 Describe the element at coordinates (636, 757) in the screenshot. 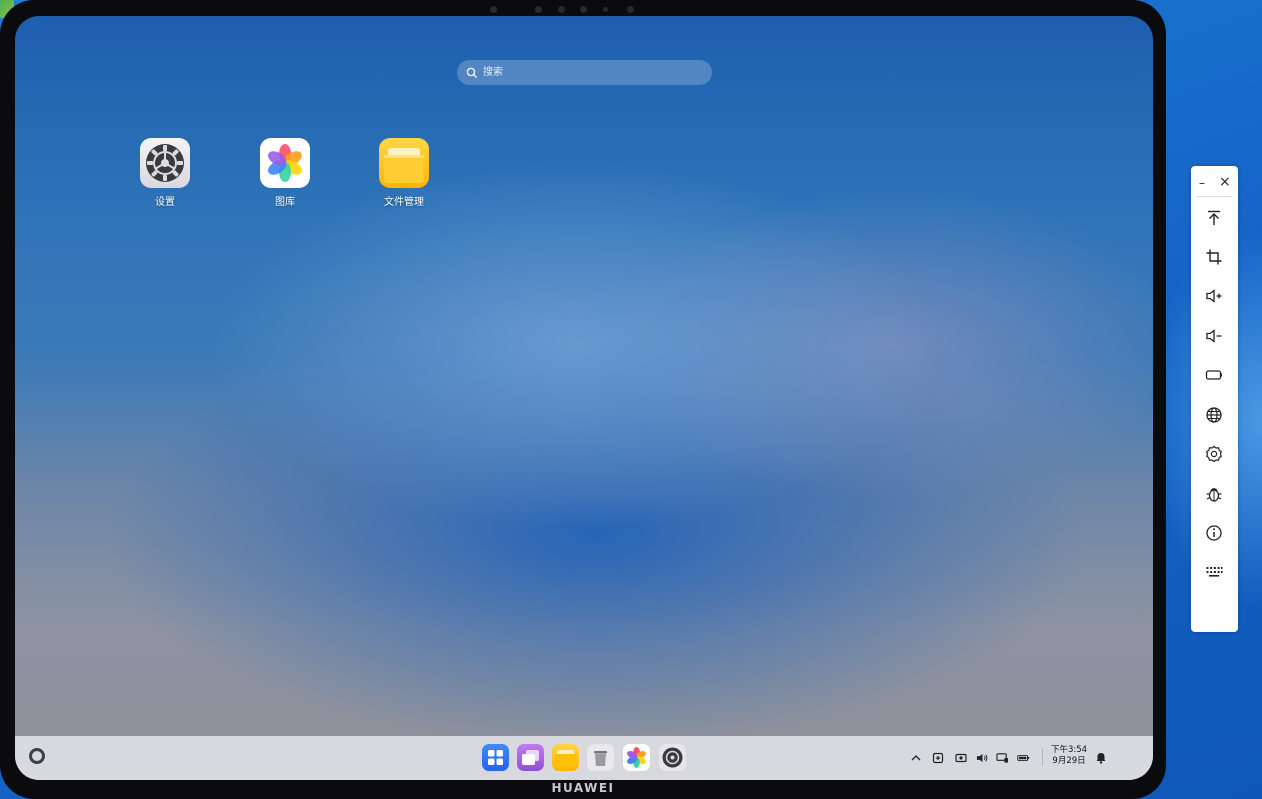

I see `gallery-icon` at that location.